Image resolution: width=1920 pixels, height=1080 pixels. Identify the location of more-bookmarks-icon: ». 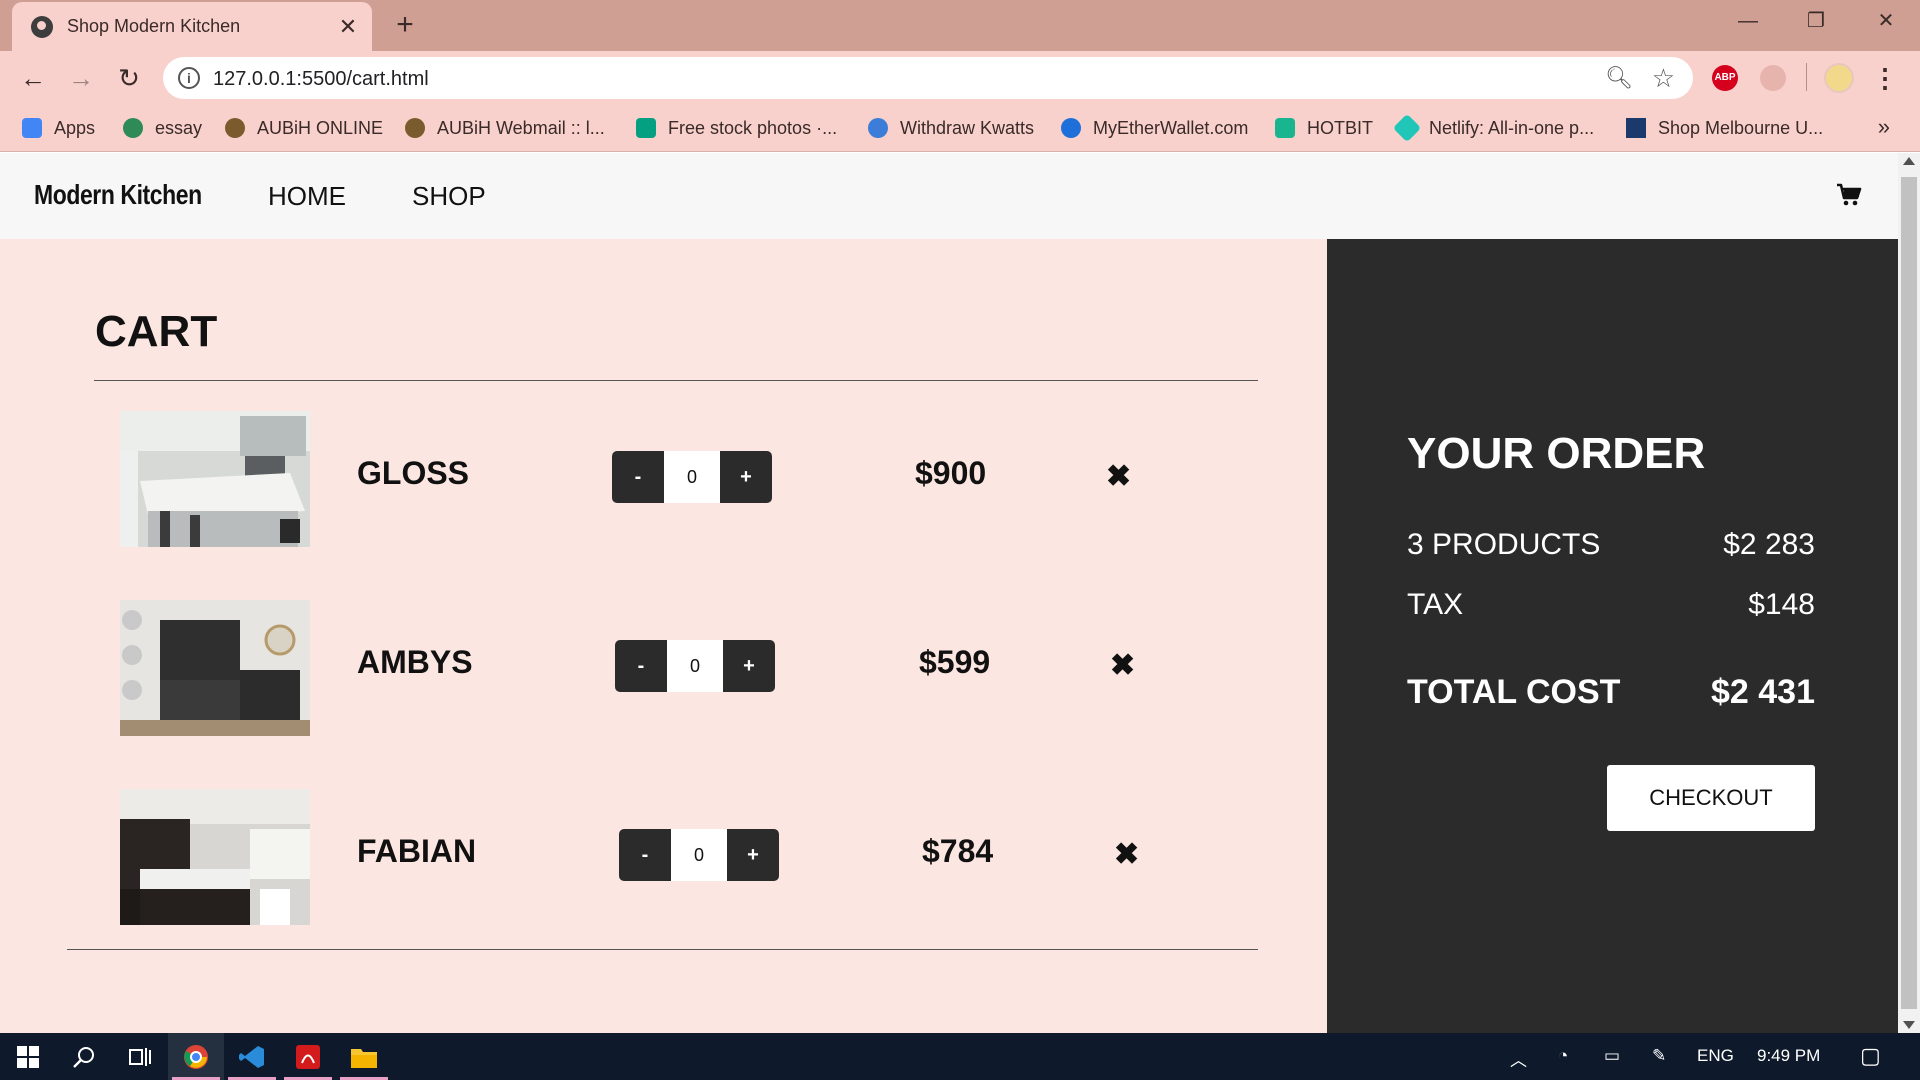
(1884, 127).